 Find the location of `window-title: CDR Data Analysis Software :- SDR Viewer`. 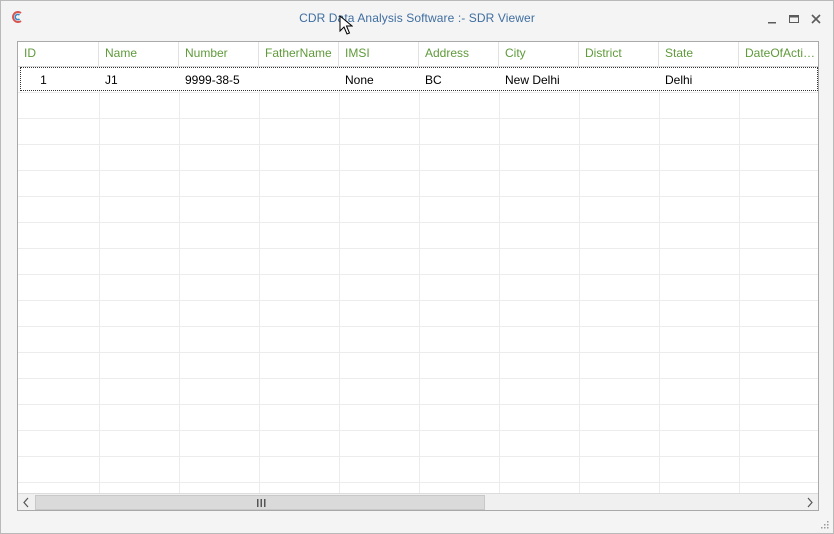

window-title: CDR Data Analysis Software :- SDR Viewer is located at coordinates (417, 18).